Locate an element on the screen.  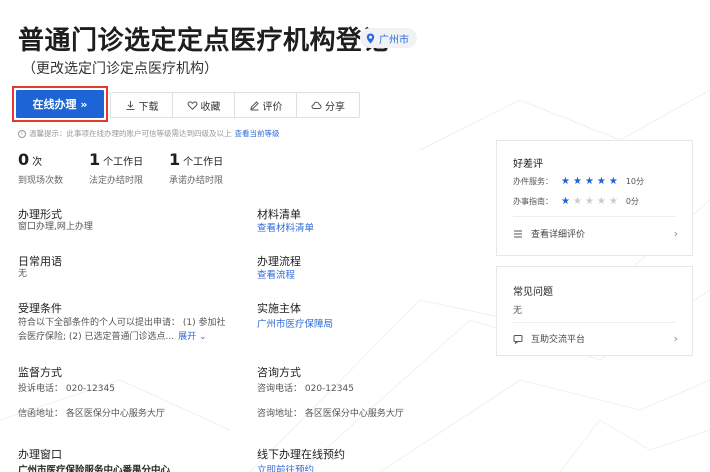
community-platform-link: 互助交流平台 › is located at coordinates (595, 338).